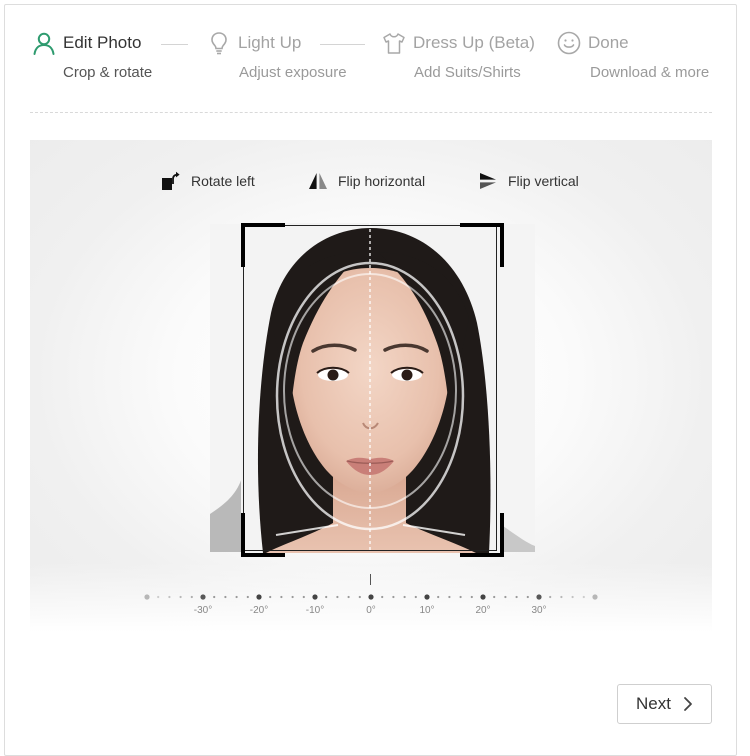  Describe the element at coordinates (44, 43) in the screenshot. I see `person-icon` at that location.